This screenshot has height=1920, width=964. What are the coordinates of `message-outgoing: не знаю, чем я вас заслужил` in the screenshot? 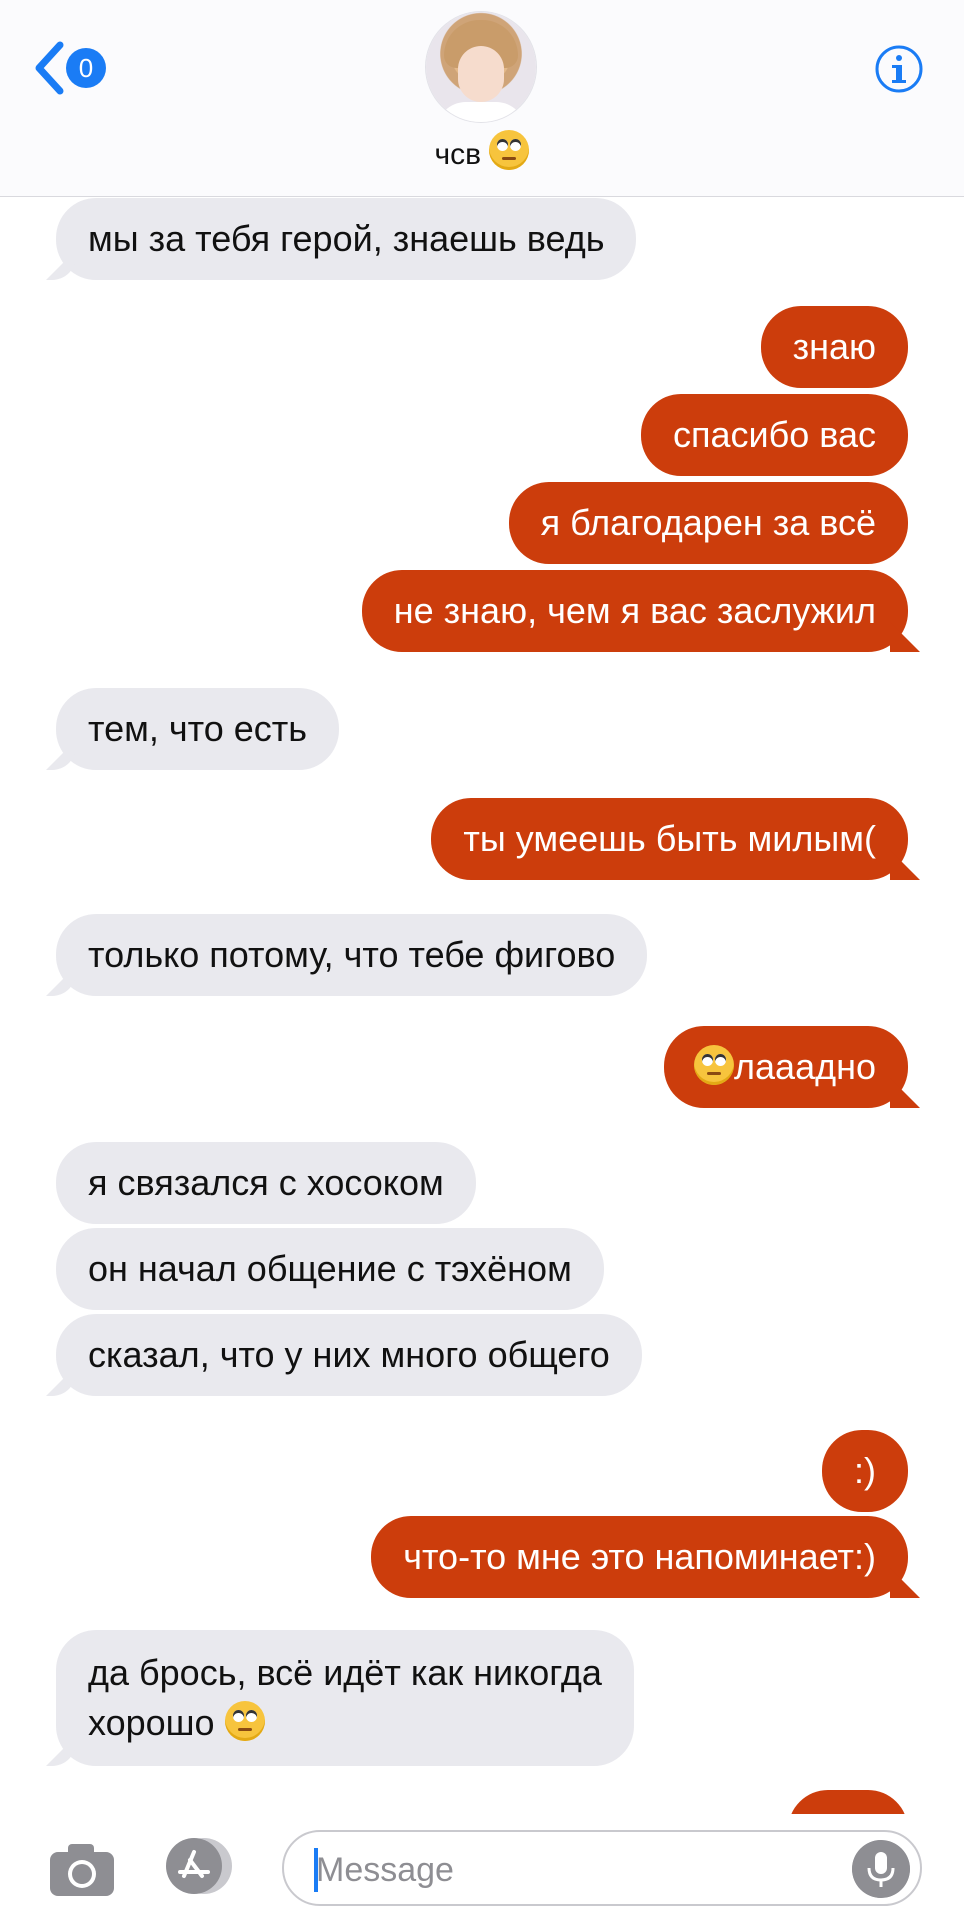 It's located at (634, 611).